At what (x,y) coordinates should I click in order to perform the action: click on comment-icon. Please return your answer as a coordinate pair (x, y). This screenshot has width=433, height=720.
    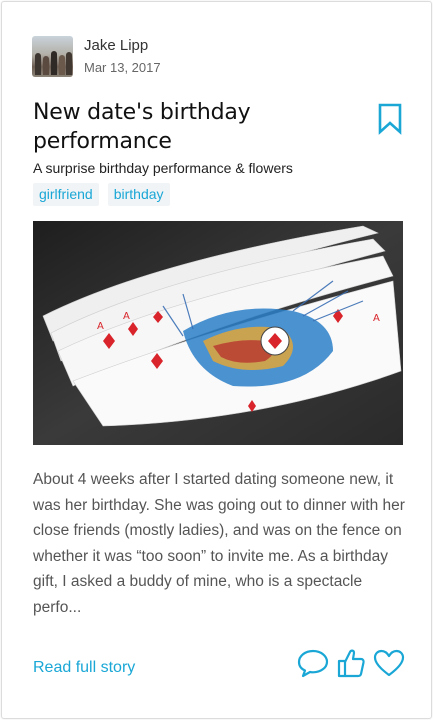
    Looking at the image, I should click on (313, 663).